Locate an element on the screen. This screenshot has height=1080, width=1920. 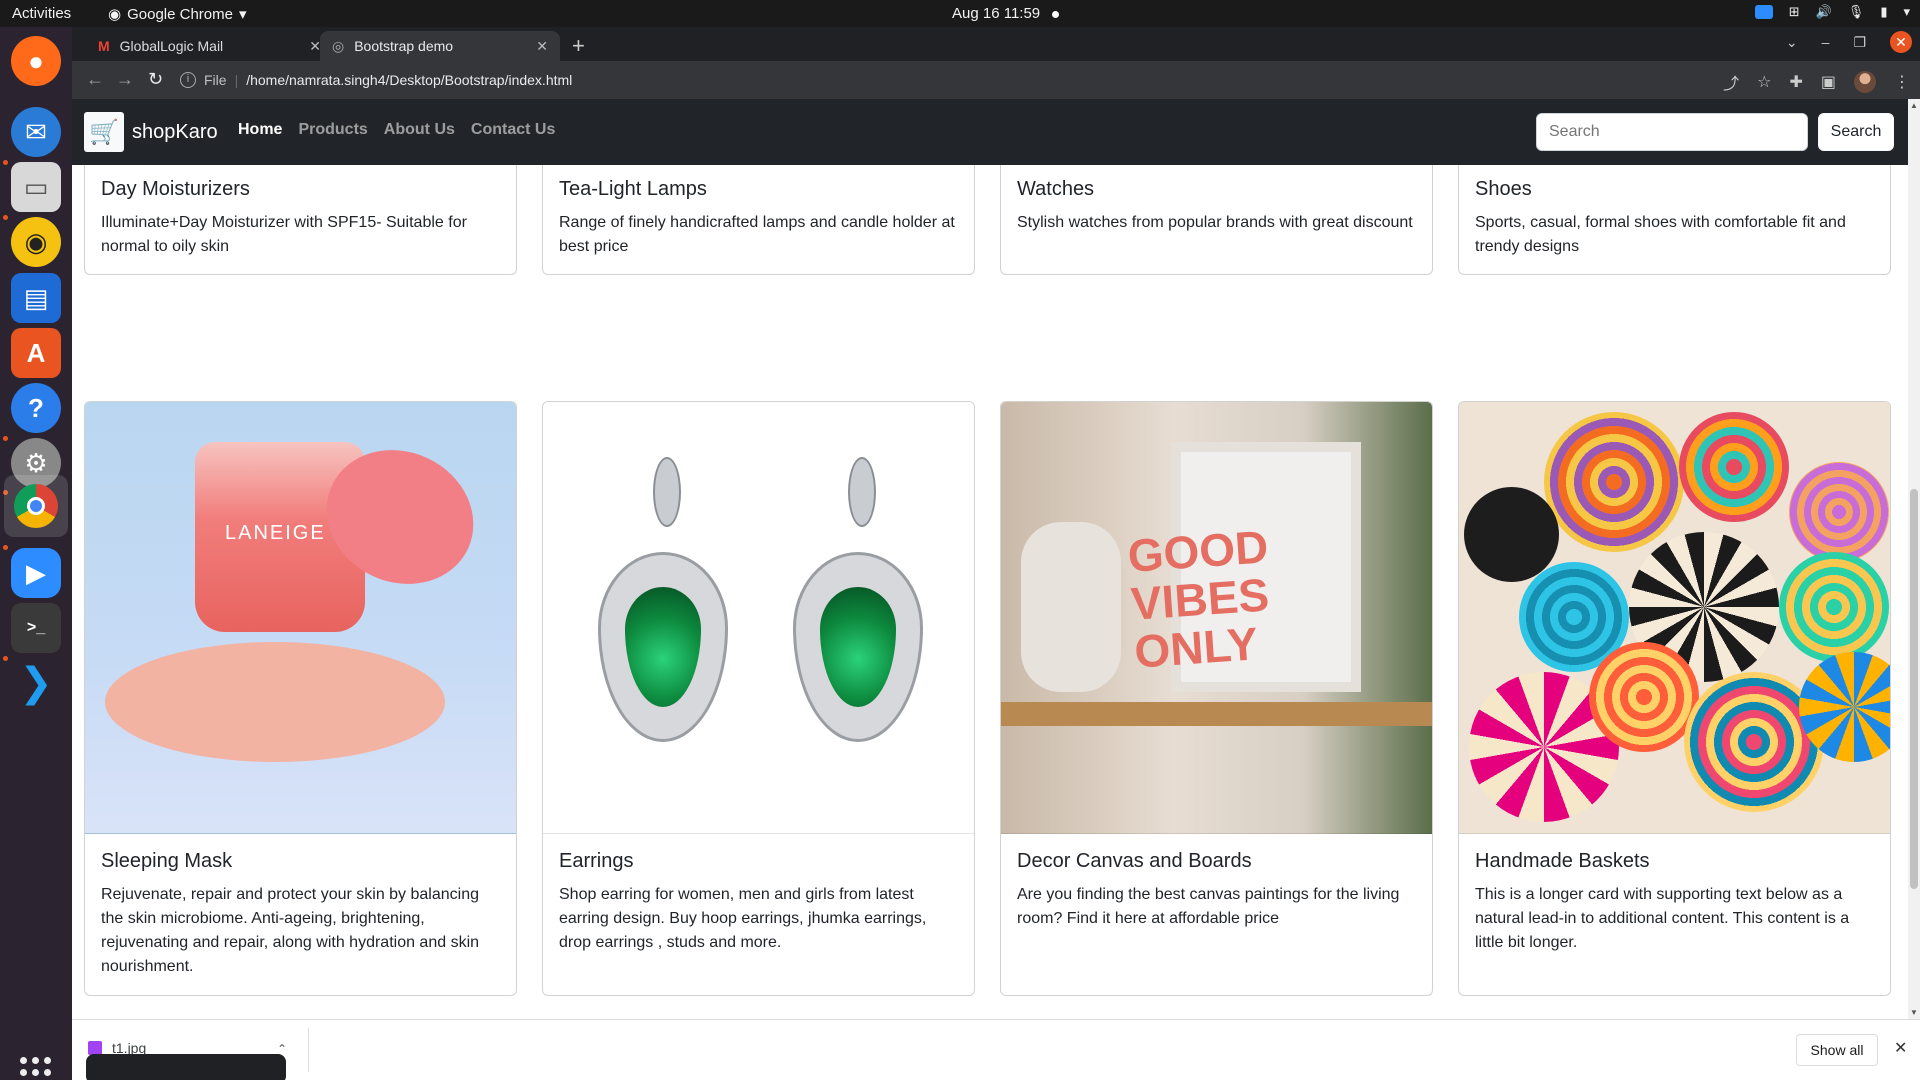
app-menu: ◉ Google Chrome ▾ is located at coordinates (177, 14).